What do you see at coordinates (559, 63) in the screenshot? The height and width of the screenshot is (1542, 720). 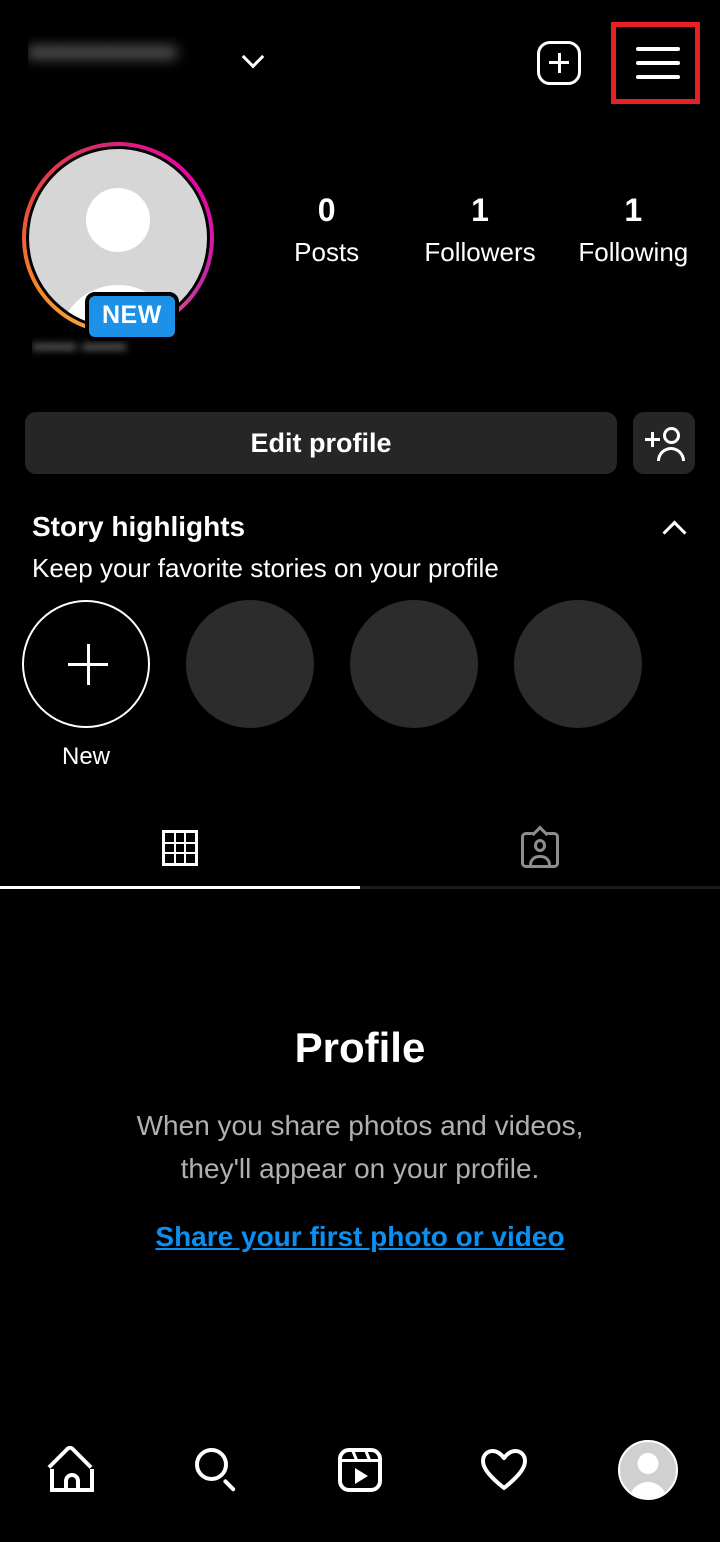 I see `plus-square-icon` at bounding box center [559, 63].